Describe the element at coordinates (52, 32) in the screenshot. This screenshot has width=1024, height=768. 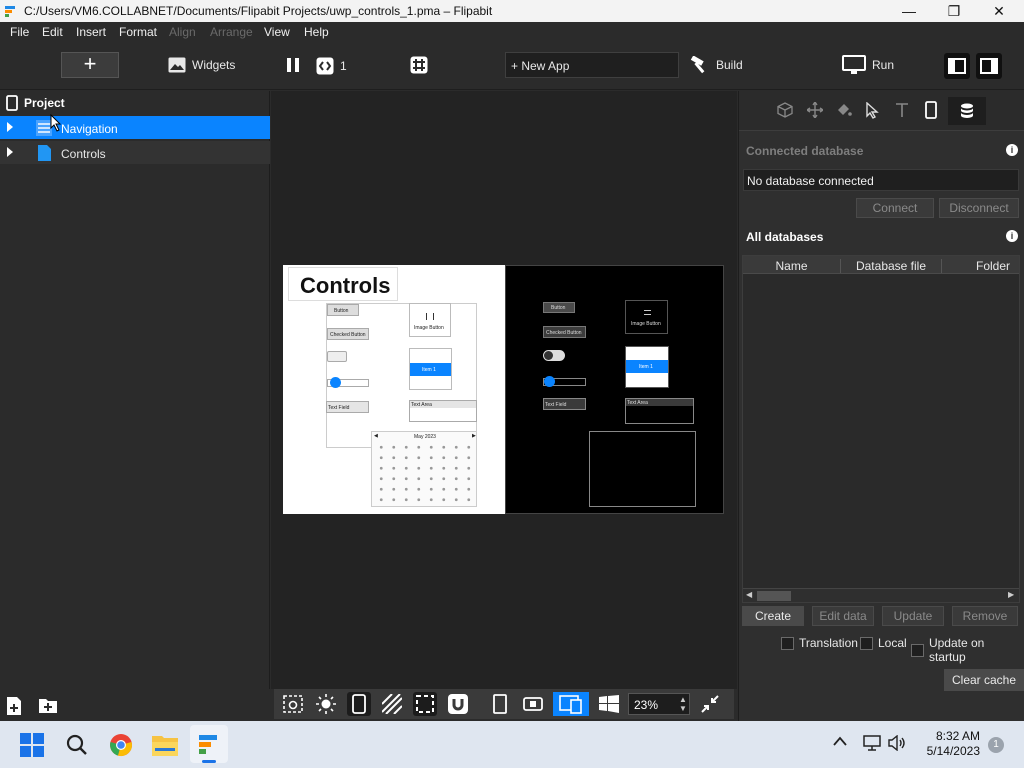
I see `menu-edit: Edit` at that location.